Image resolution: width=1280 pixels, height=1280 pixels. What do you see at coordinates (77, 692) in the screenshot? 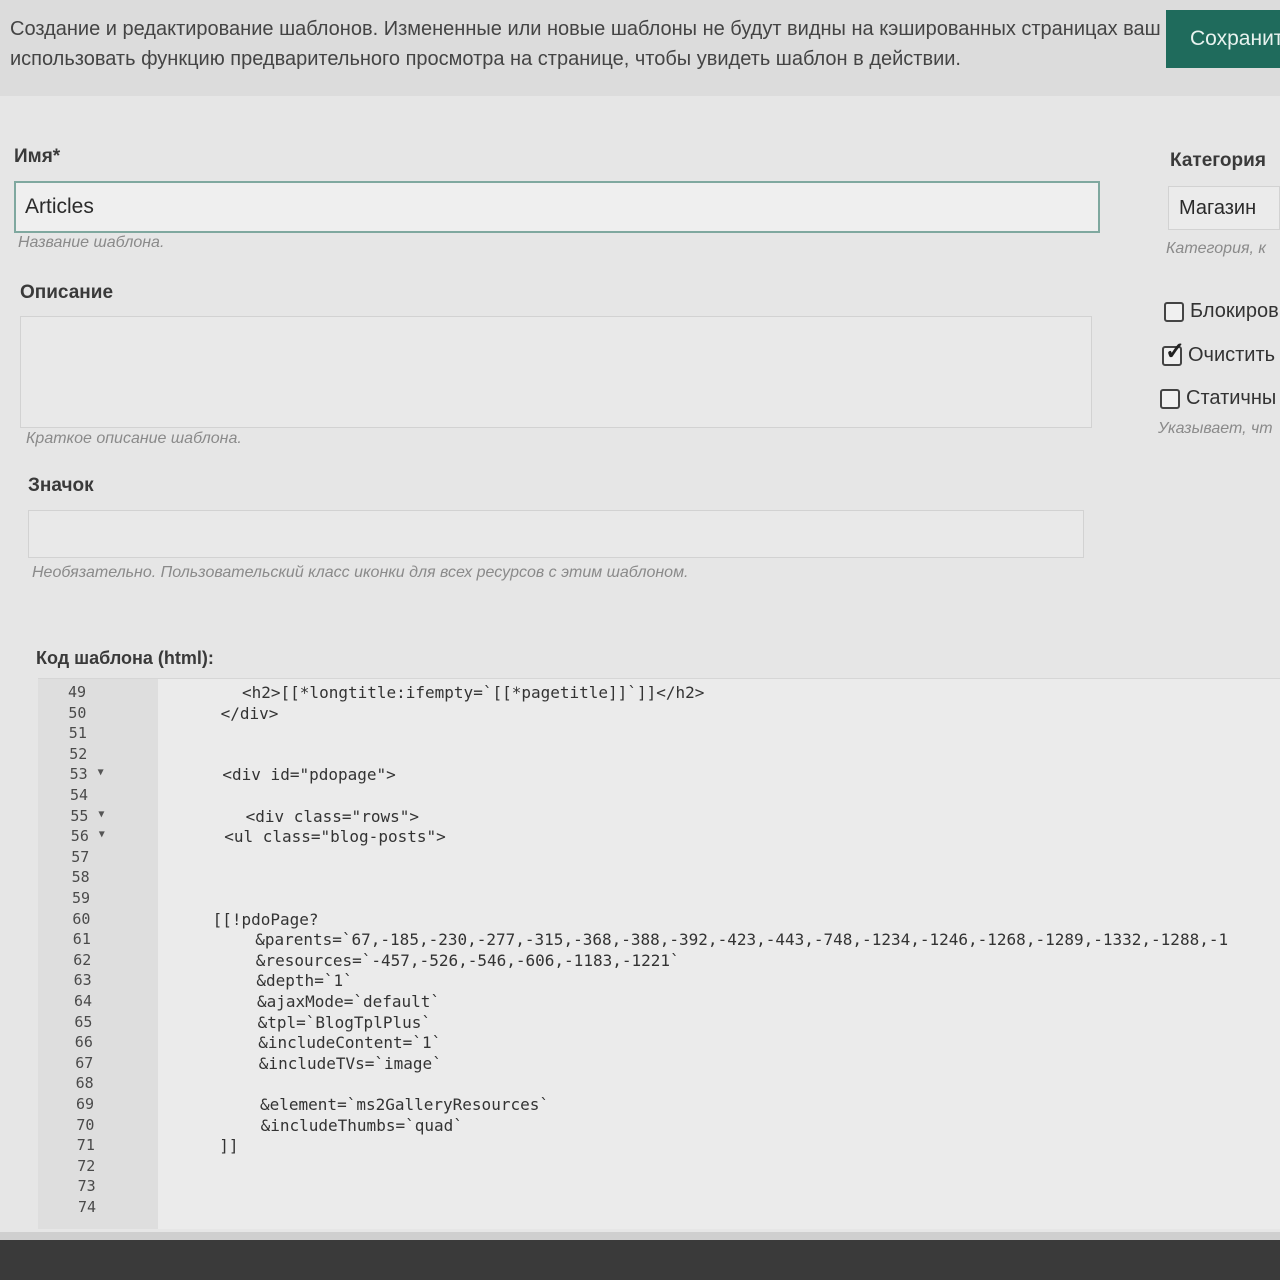
I see `line-number: 49` at bounding box center [77, 692].